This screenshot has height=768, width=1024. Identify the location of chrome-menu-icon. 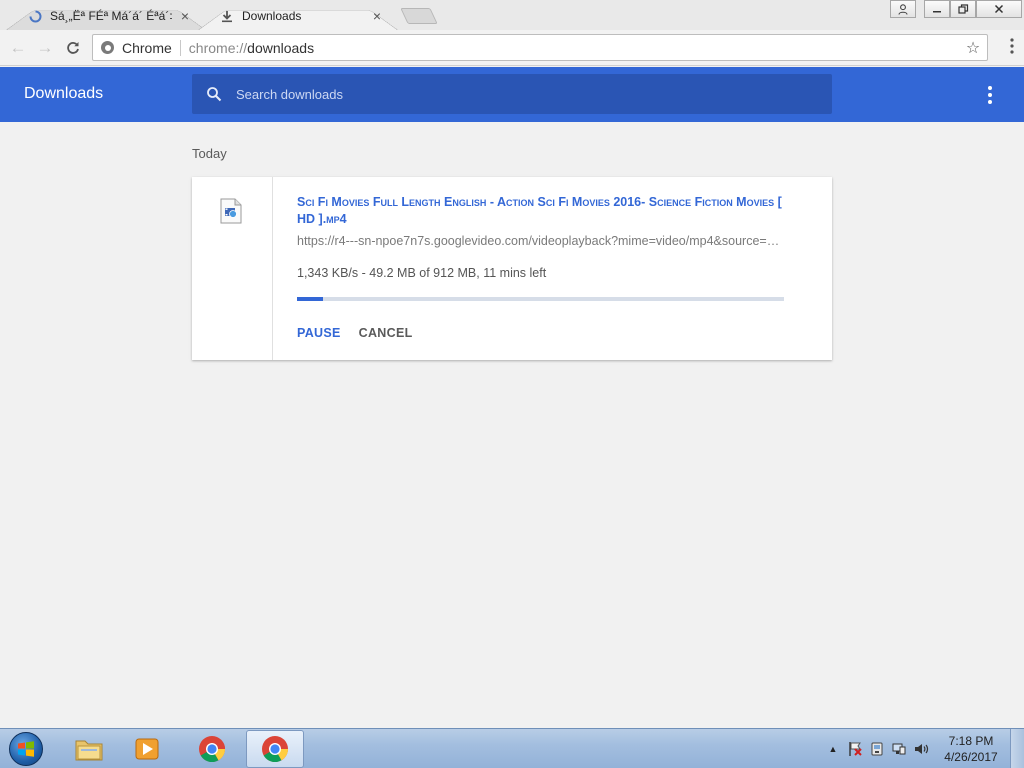
(1012, 47).